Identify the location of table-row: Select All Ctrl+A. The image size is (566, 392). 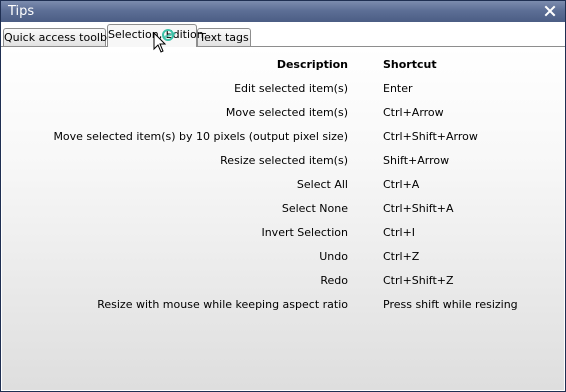
(283, 185).